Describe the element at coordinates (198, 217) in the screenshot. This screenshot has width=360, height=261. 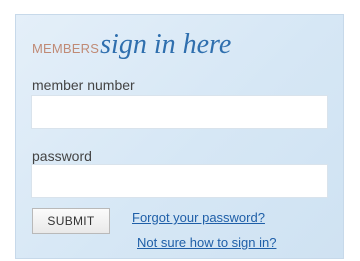
I see `forgot-password-link: Forgot your password?` at that location.